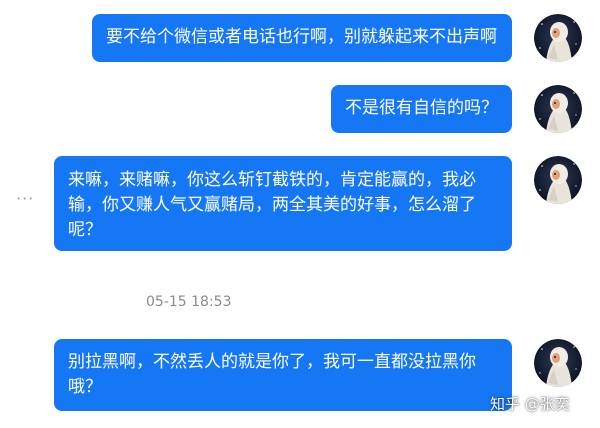  I want to click on message-bubble: 别拉黑啊，不然丢人的就是你了，我可一直都没拉黑你哦？, so click(283, 375).